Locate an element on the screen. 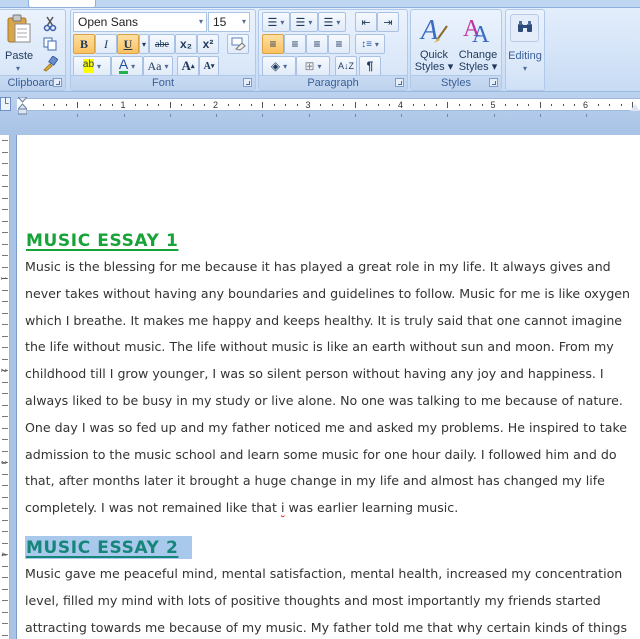 The width and height of the screenshot is (640, 639). clipboard-group: Paste ▾ Clipboard is located at coordinates (33, 50).